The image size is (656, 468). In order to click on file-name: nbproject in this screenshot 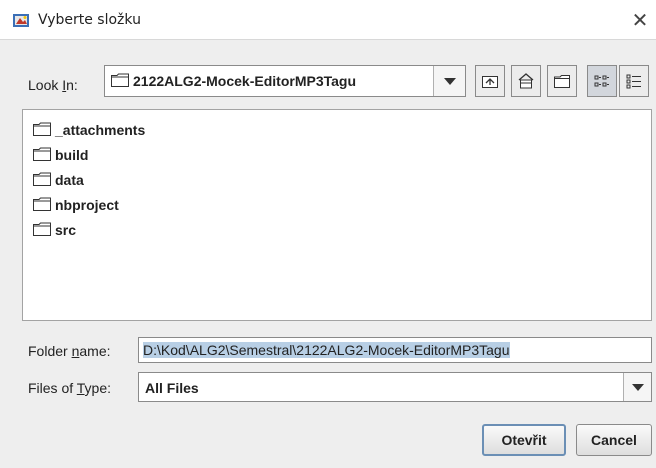, I will do `click(87, 205)`.